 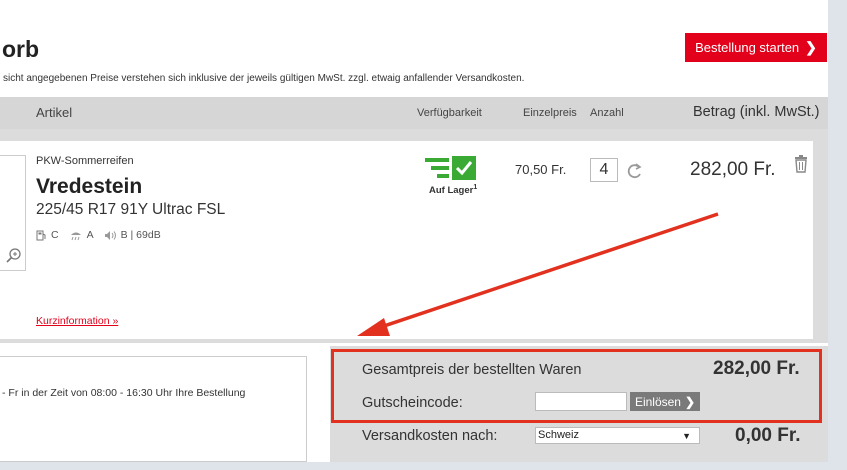 What do you see at coordinates (430, 436) in the screenshot?
I see `shipping-label: Versandkosten nach:` at bounding box center [430, 436].